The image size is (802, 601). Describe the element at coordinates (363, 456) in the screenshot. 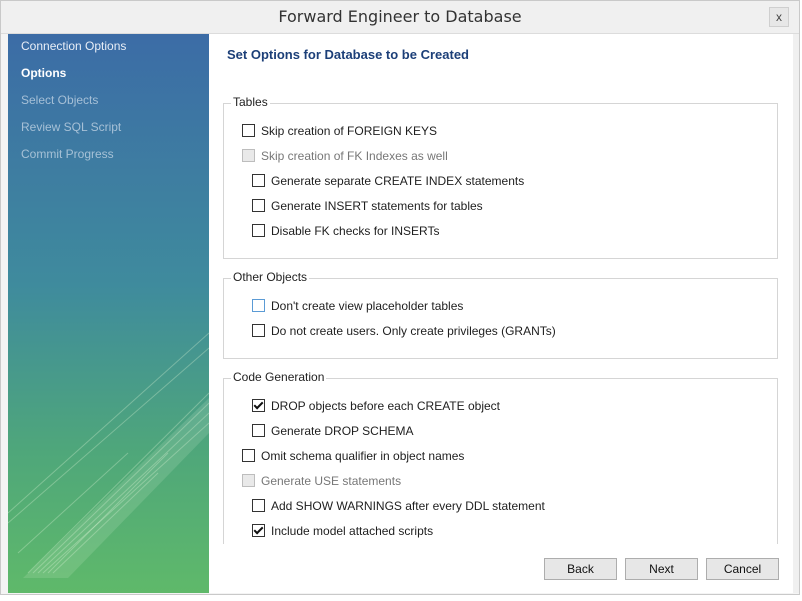

I see `checkbox-label: Omit schema qualifier in object names` at that location.